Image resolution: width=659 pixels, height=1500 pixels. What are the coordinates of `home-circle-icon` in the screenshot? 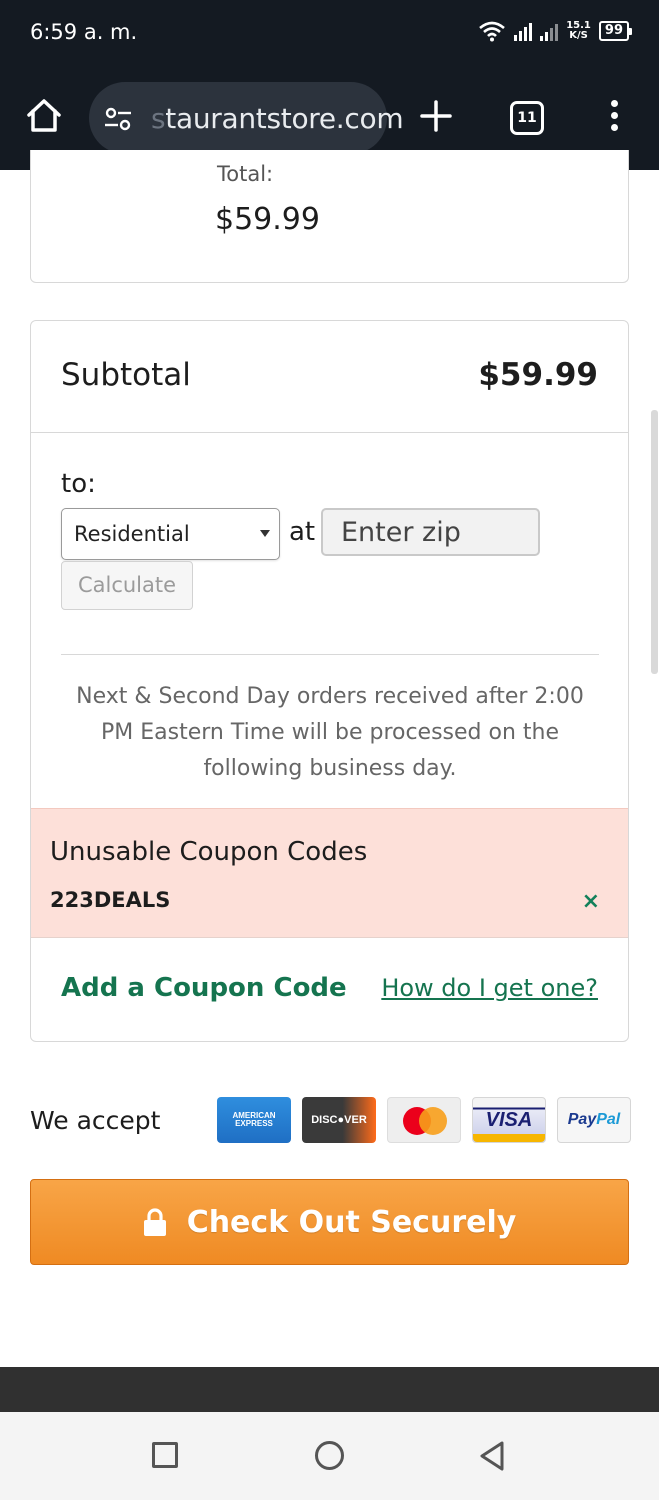 It's located at (329, 1455).